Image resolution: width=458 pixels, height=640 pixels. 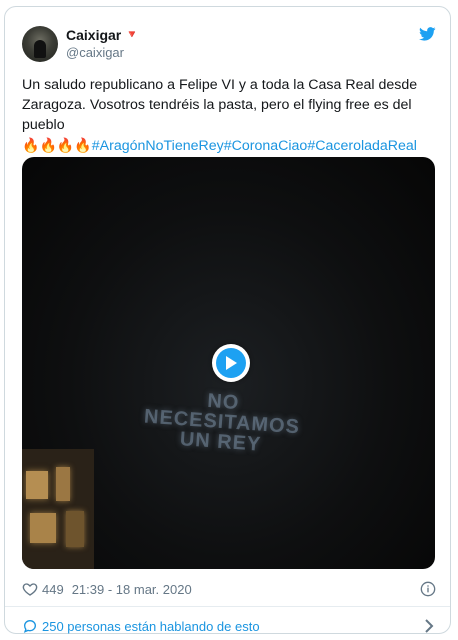 I want to click on lit-building-window, so click(x=58, y=509).